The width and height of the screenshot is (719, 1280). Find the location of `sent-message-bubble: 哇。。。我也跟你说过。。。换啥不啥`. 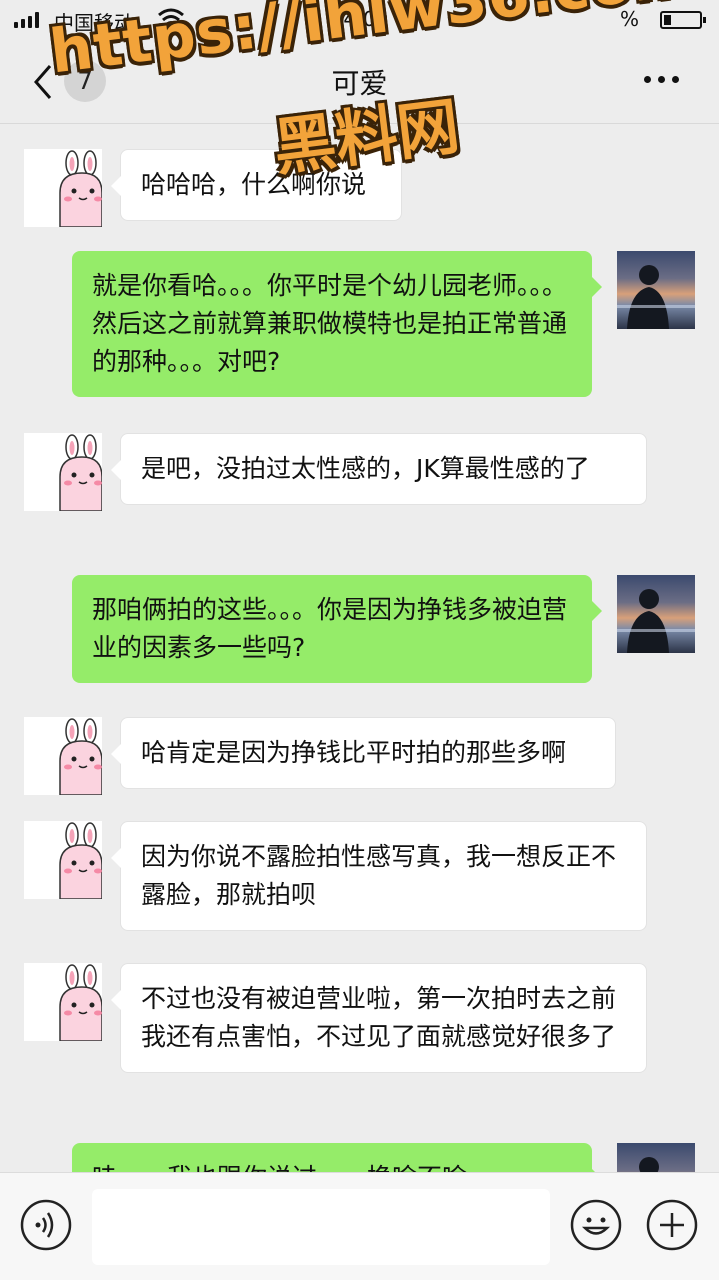

sent-message-bubble: 哇。。。我也跟你说过。。。换啥不啥 is located at coordinates (337, 1157).